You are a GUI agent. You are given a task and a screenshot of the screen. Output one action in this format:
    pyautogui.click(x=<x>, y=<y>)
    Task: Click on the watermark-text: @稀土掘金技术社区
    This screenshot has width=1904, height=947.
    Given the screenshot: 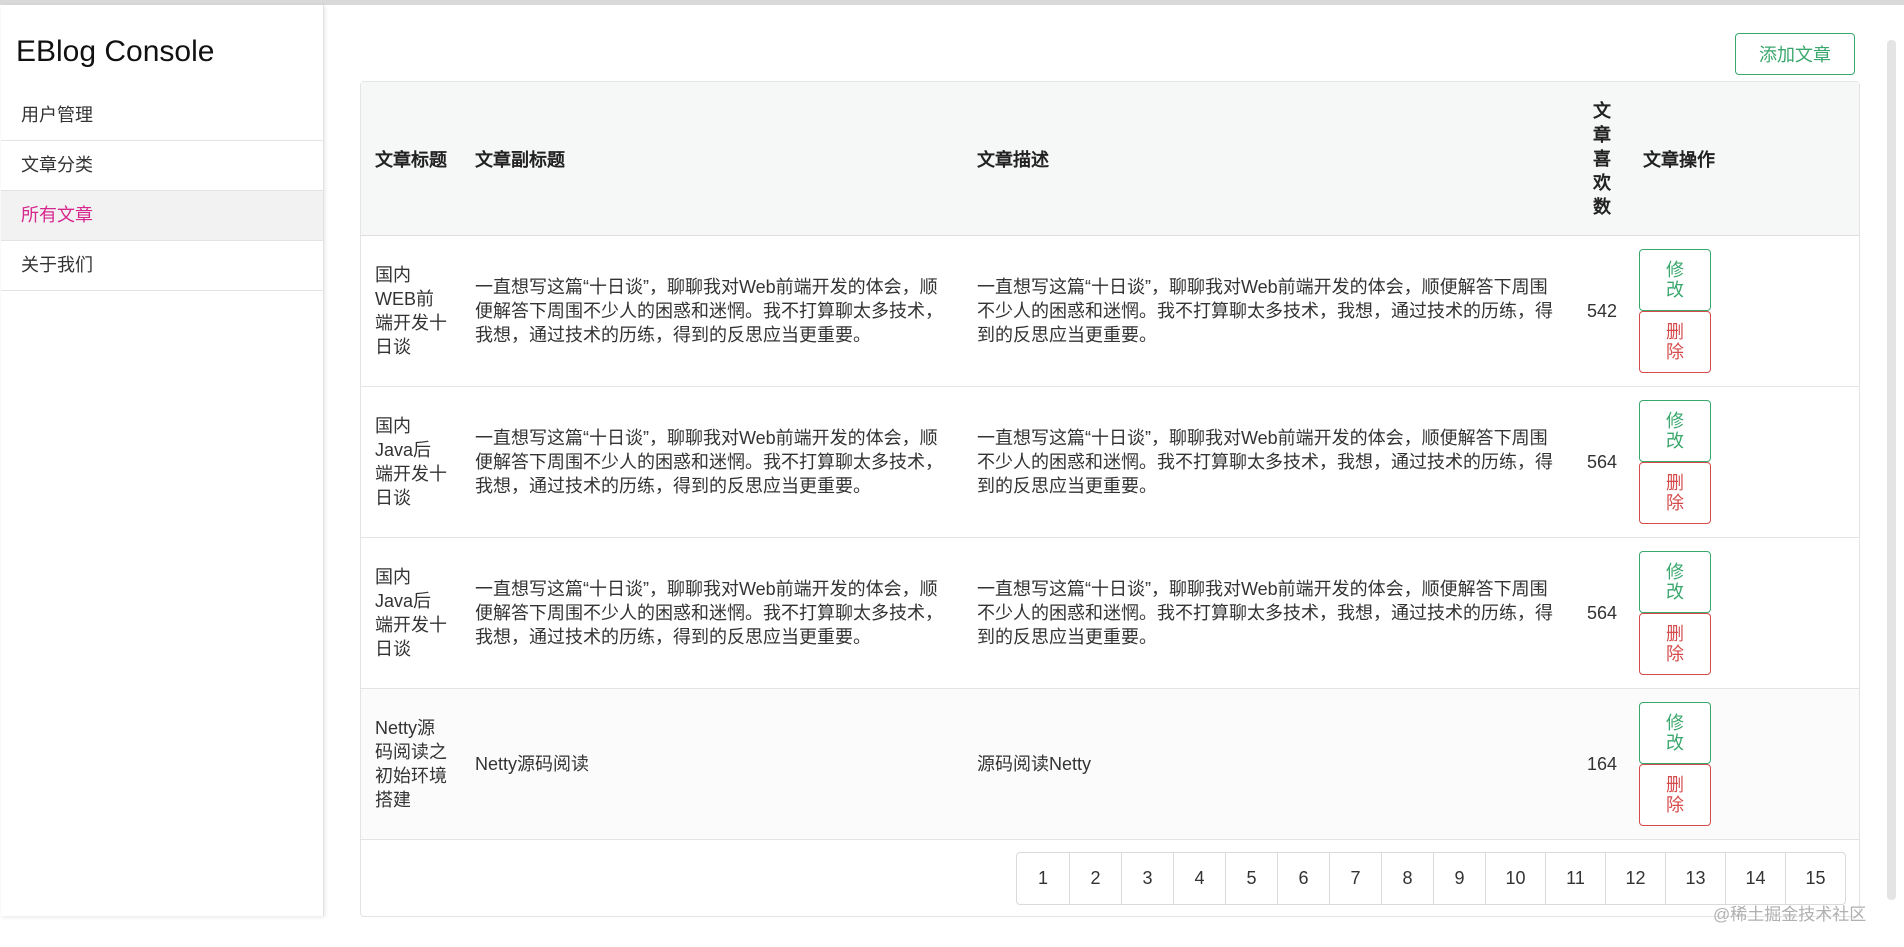 What is the action you would take?
    pyautogui.click(x=1790, y=914)
    